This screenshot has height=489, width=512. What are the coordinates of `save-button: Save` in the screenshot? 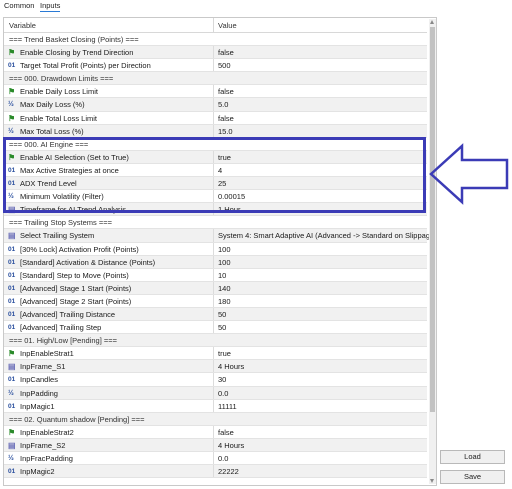 It's located at (472, 477).